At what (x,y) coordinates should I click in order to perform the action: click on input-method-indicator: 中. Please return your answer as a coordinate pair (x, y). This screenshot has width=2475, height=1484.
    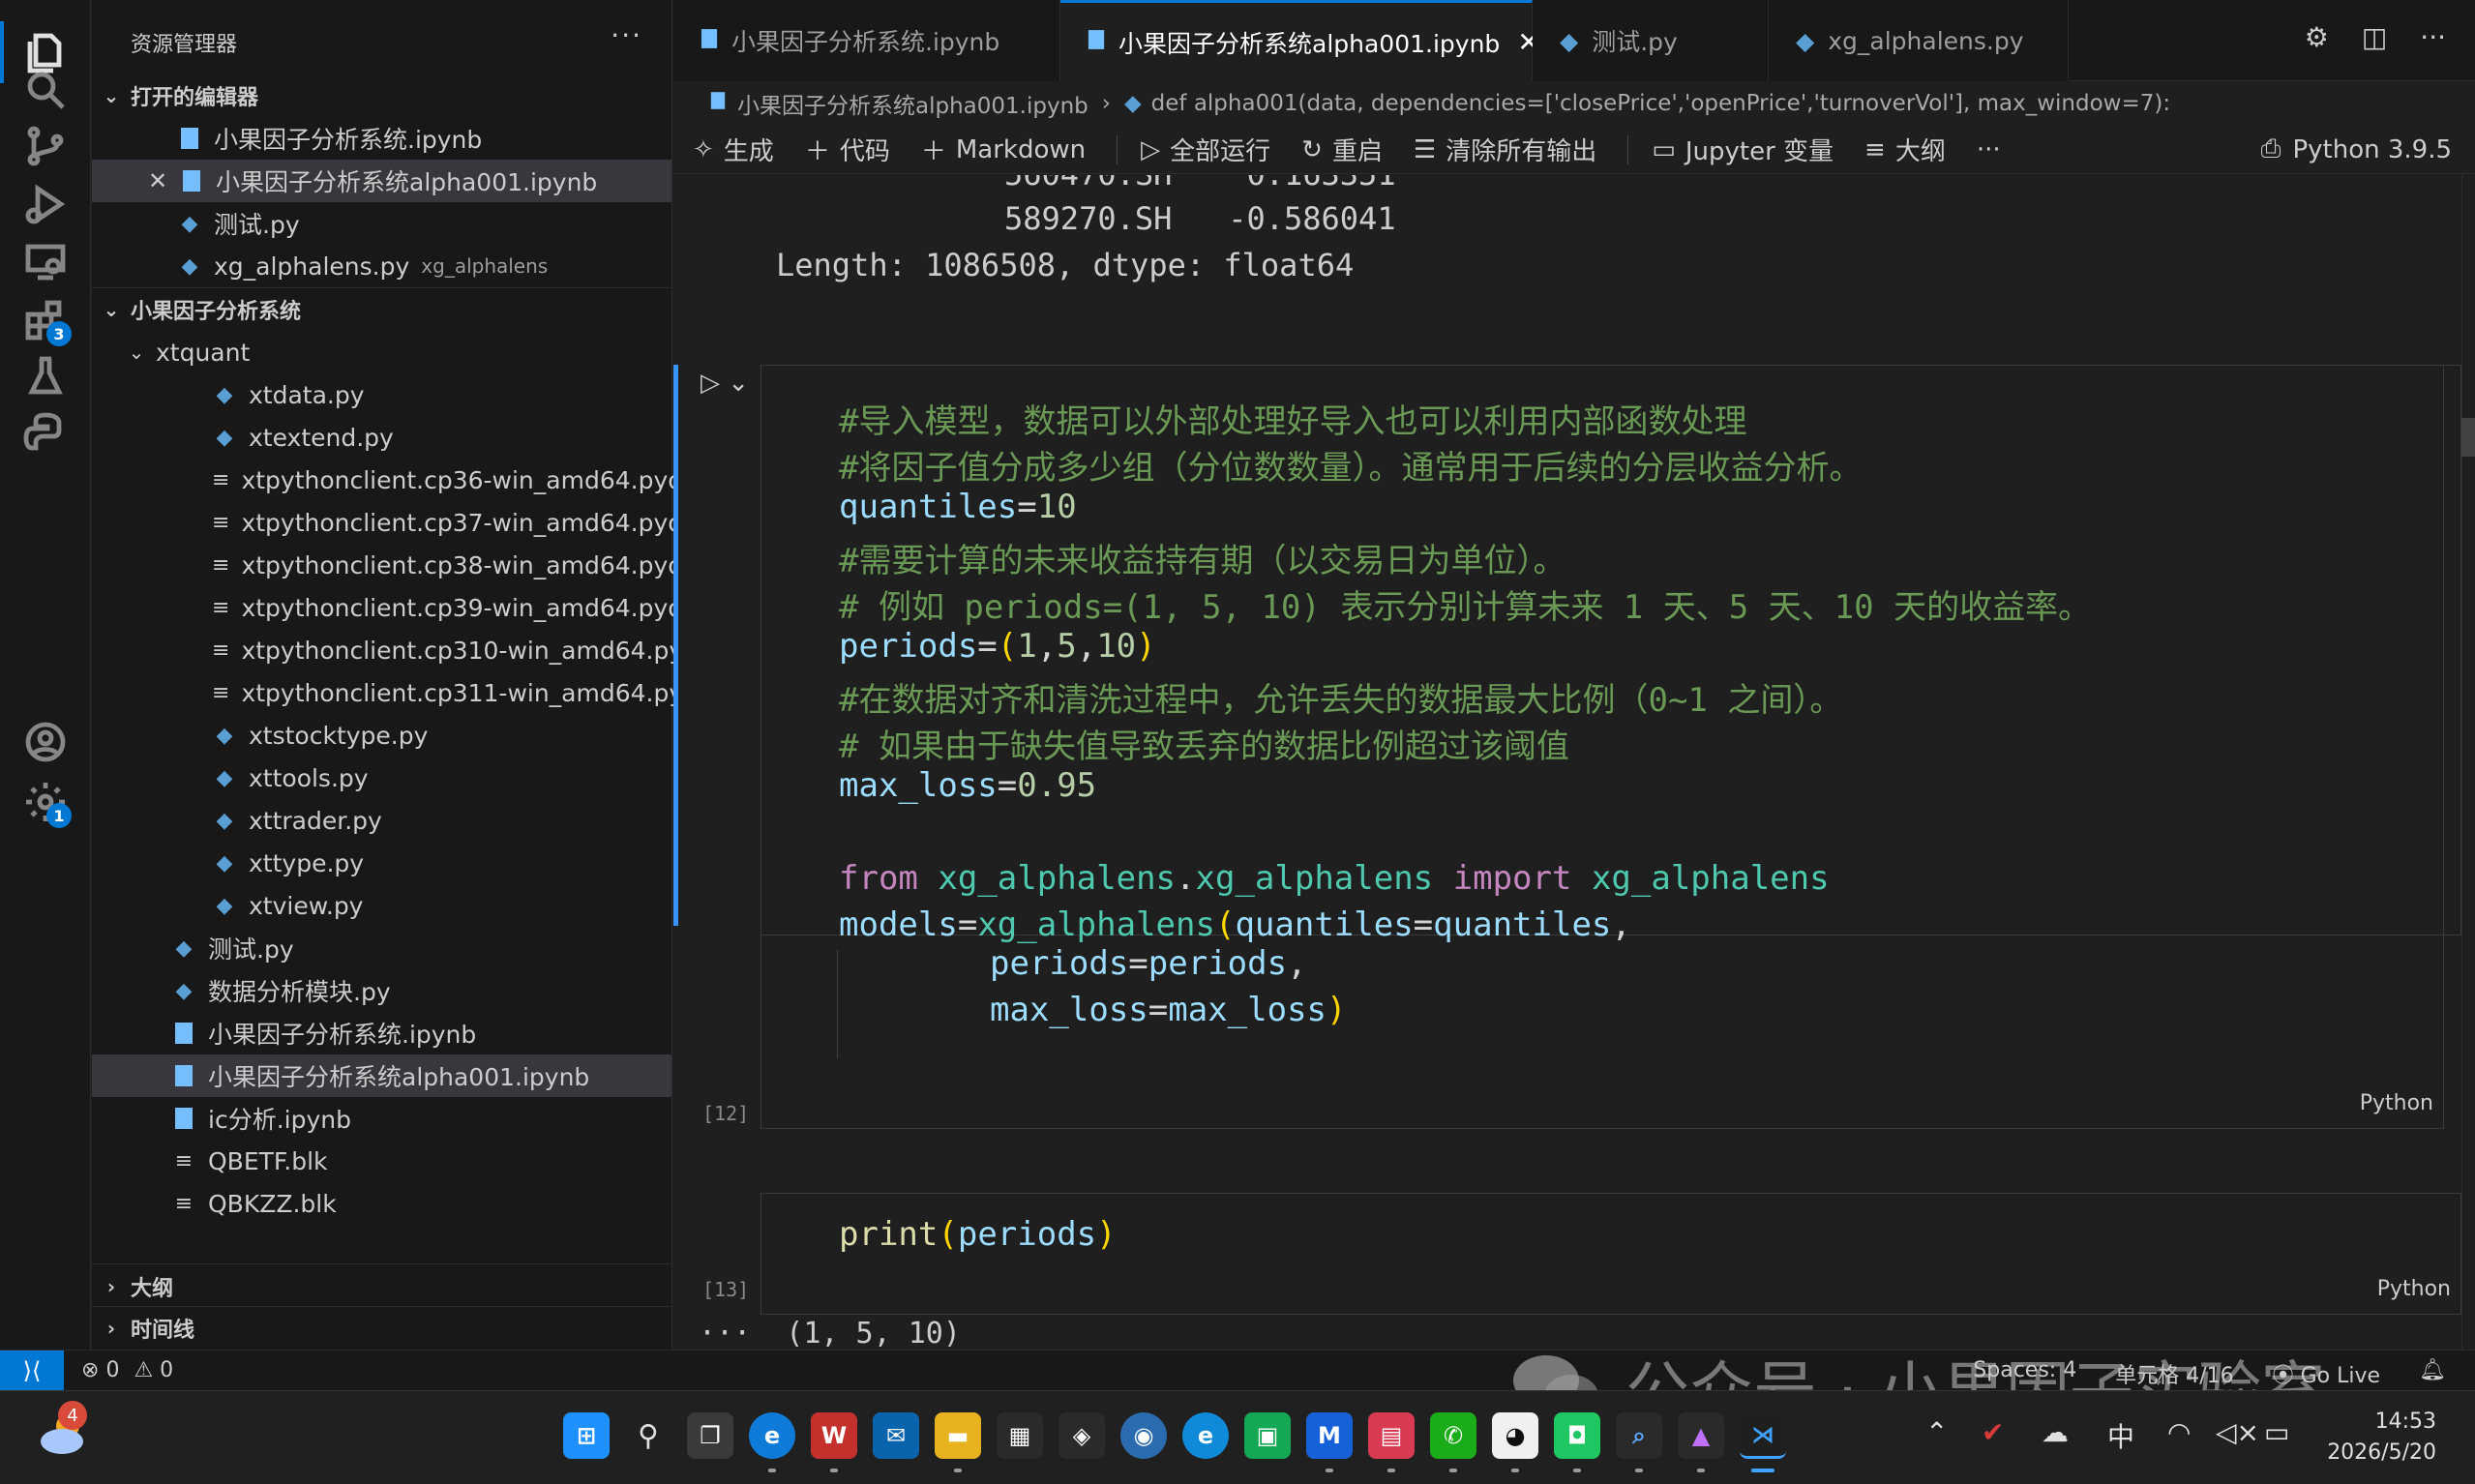
    Looking at the image, I should click on (2120, 1435).